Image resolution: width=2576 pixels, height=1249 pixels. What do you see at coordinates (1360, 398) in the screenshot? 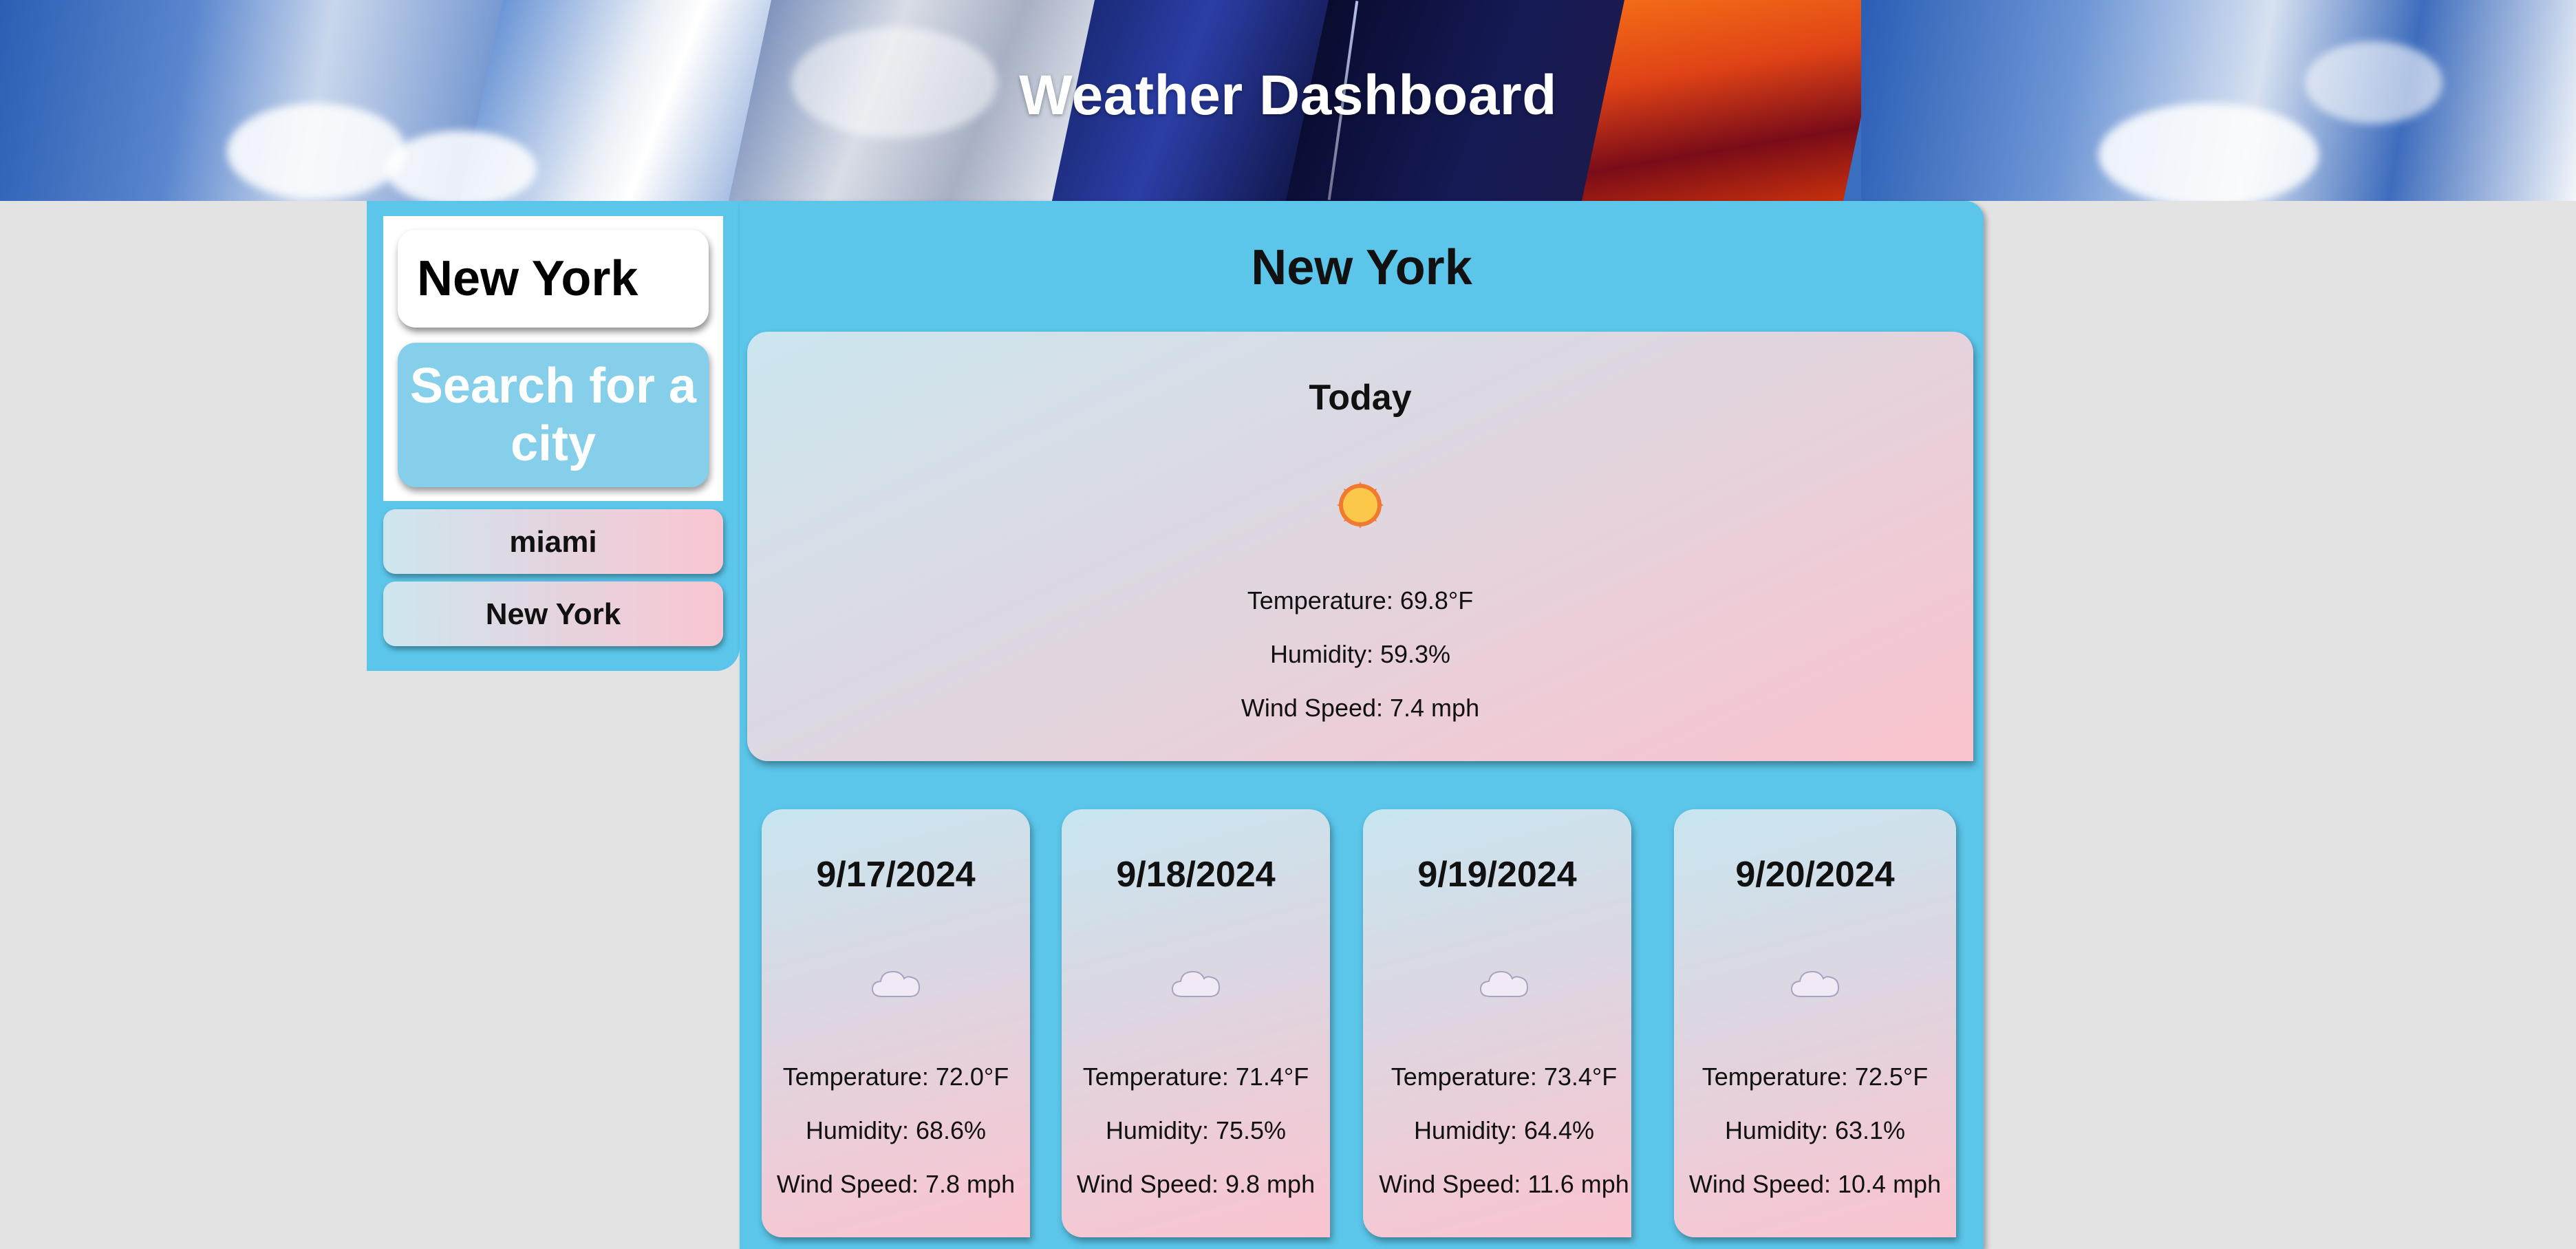
I see `today-label: Today` at bounding box center [1360, 398].